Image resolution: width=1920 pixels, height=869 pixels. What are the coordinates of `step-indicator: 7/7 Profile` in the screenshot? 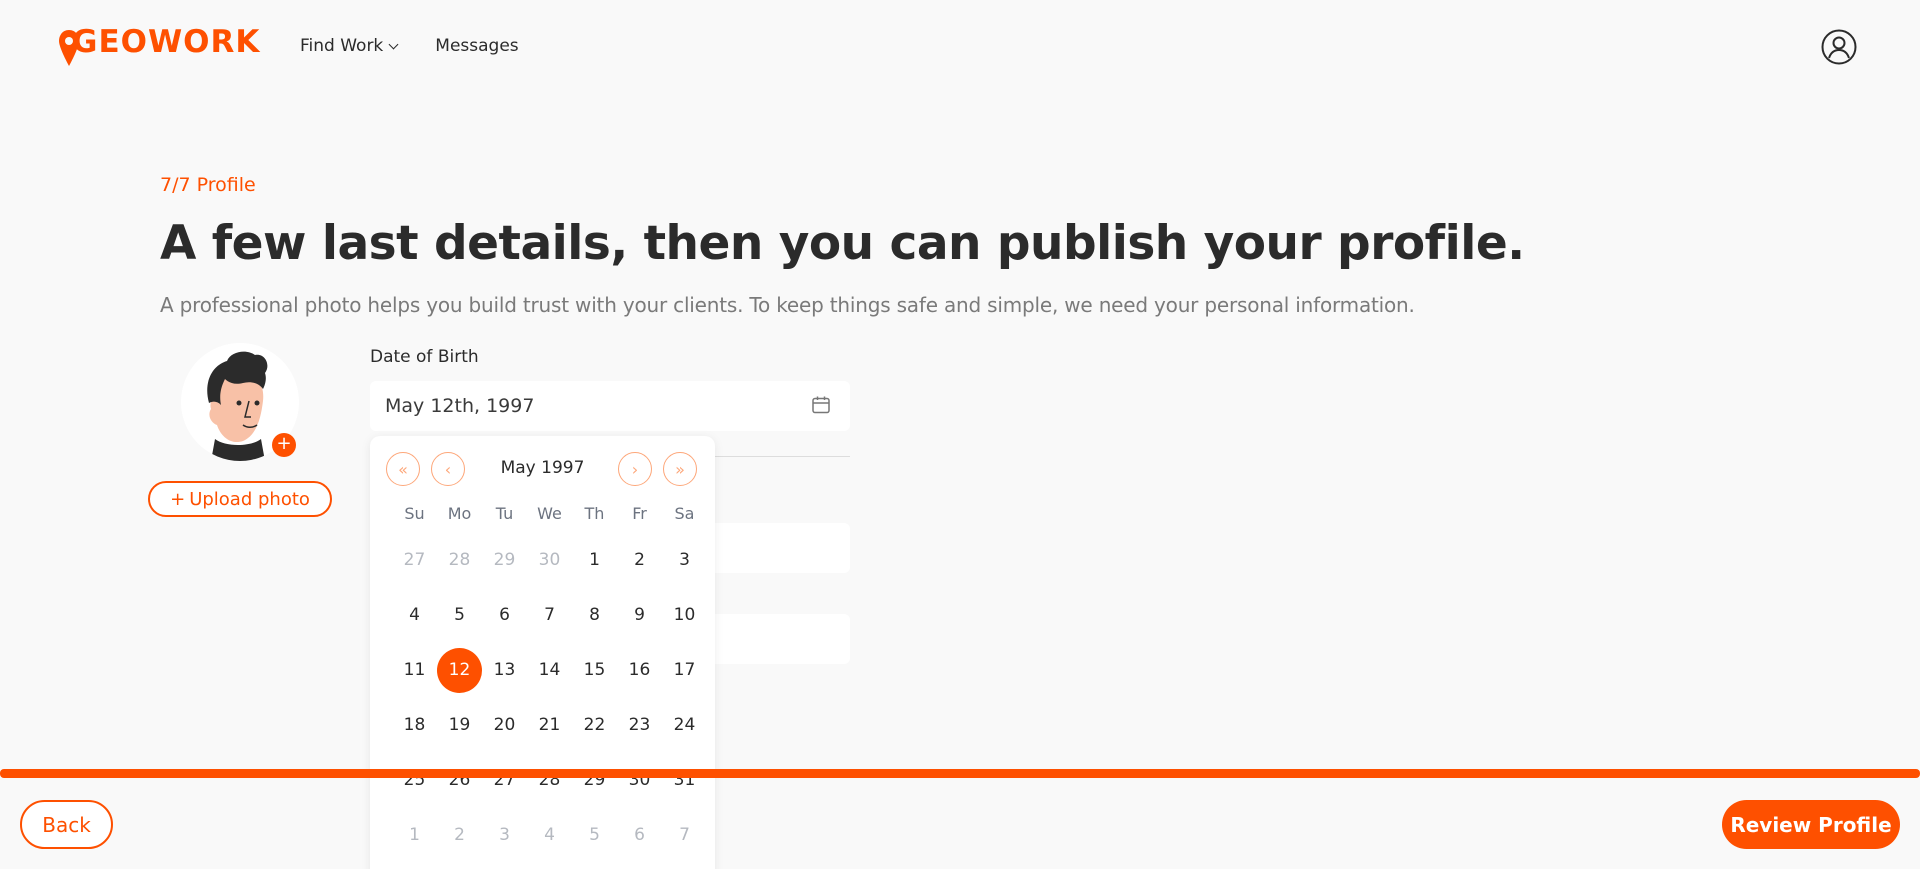 It's located at (208, 185).